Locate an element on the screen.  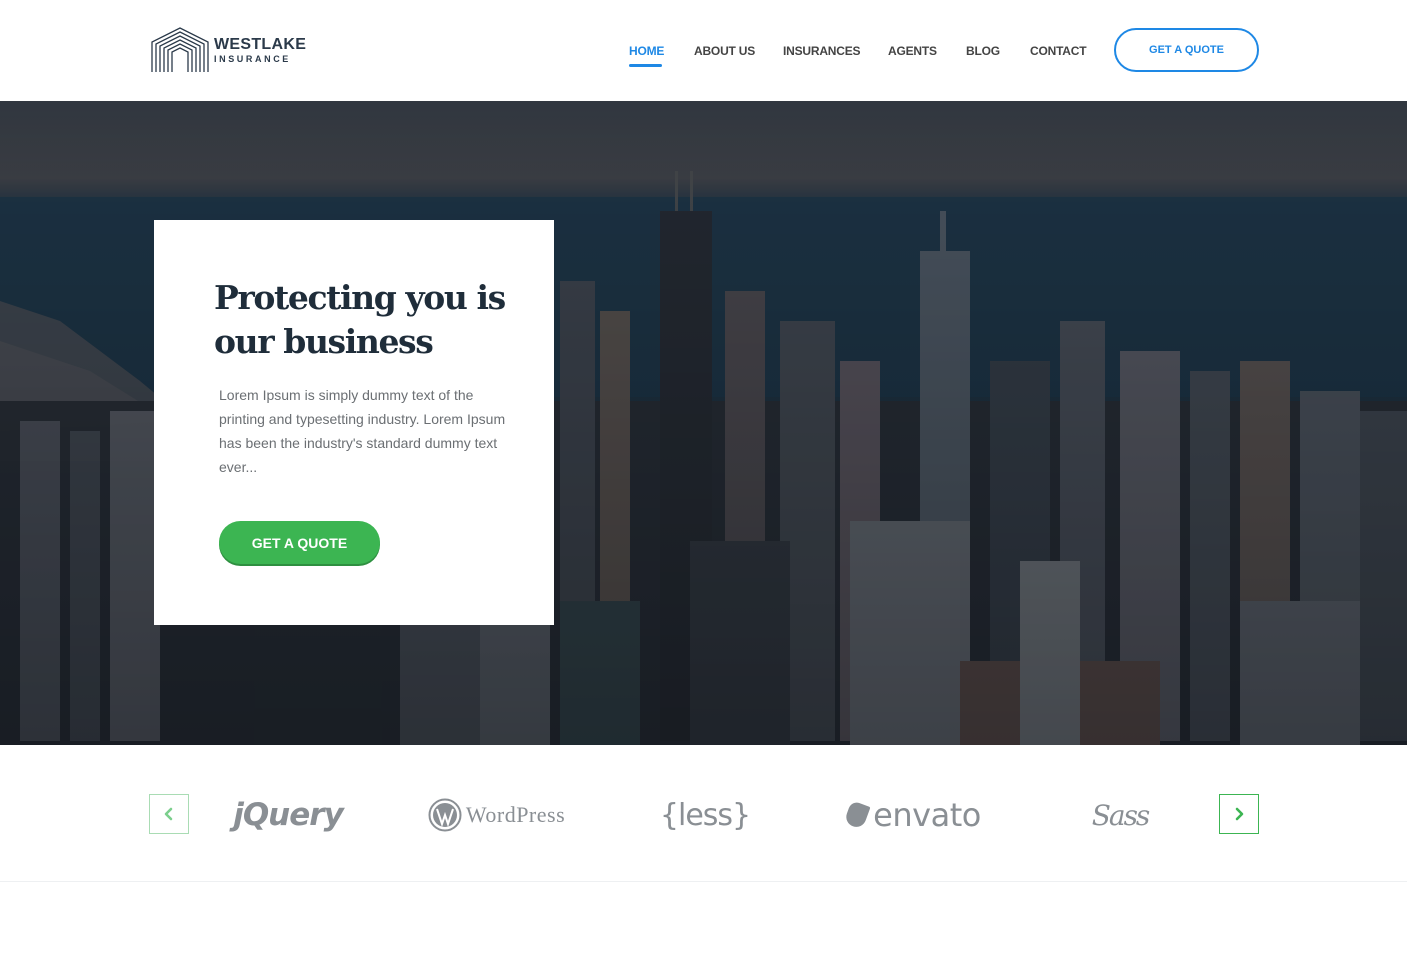
jquery-logo: jQuery is located at coordinates (288, 815).